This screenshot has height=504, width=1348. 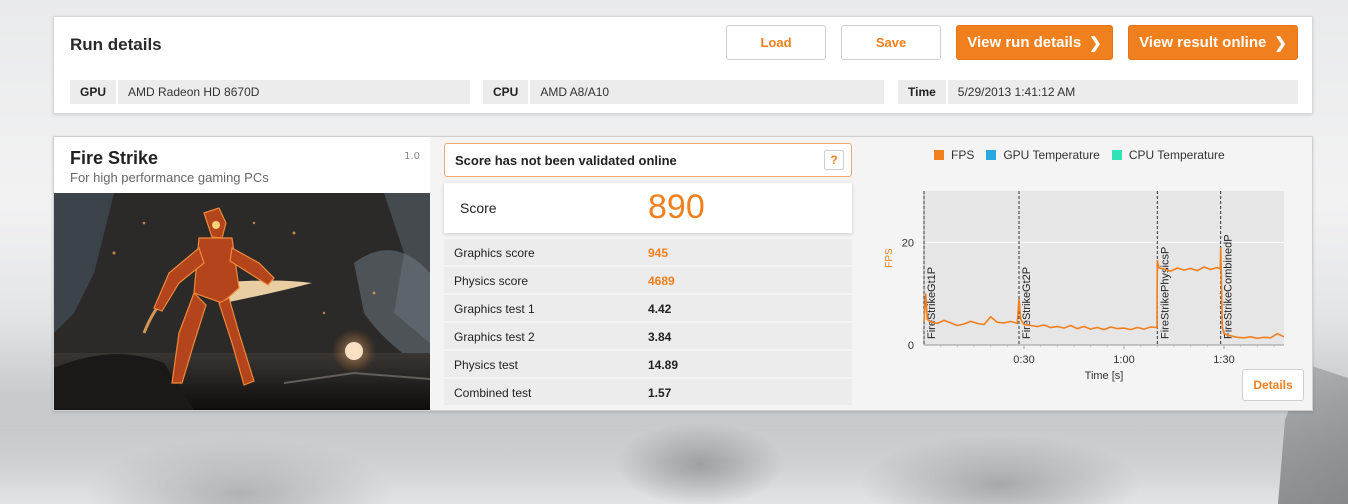 I want to click on result-value: 14.89, so click(x=663, y=365).